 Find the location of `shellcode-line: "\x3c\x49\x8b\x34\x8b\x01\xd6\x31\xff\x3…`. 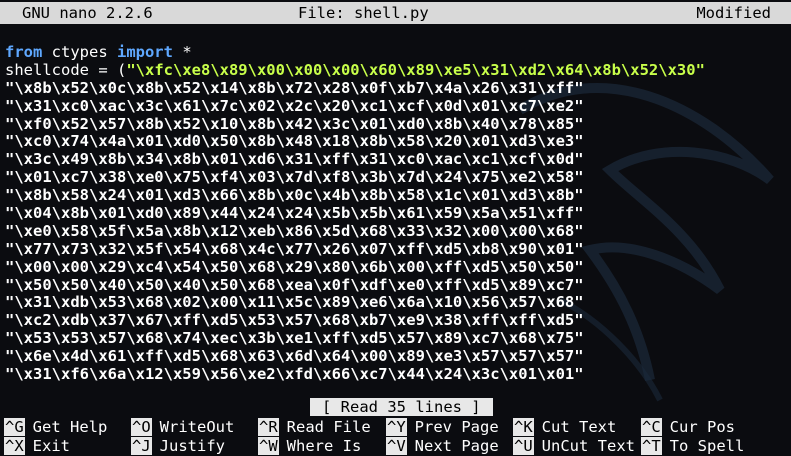

shellcode-line: "\x3c\x49\x8b\x34\x8b\x01\xd6\x31\xff\x3… is located at coordinates (294, 159).